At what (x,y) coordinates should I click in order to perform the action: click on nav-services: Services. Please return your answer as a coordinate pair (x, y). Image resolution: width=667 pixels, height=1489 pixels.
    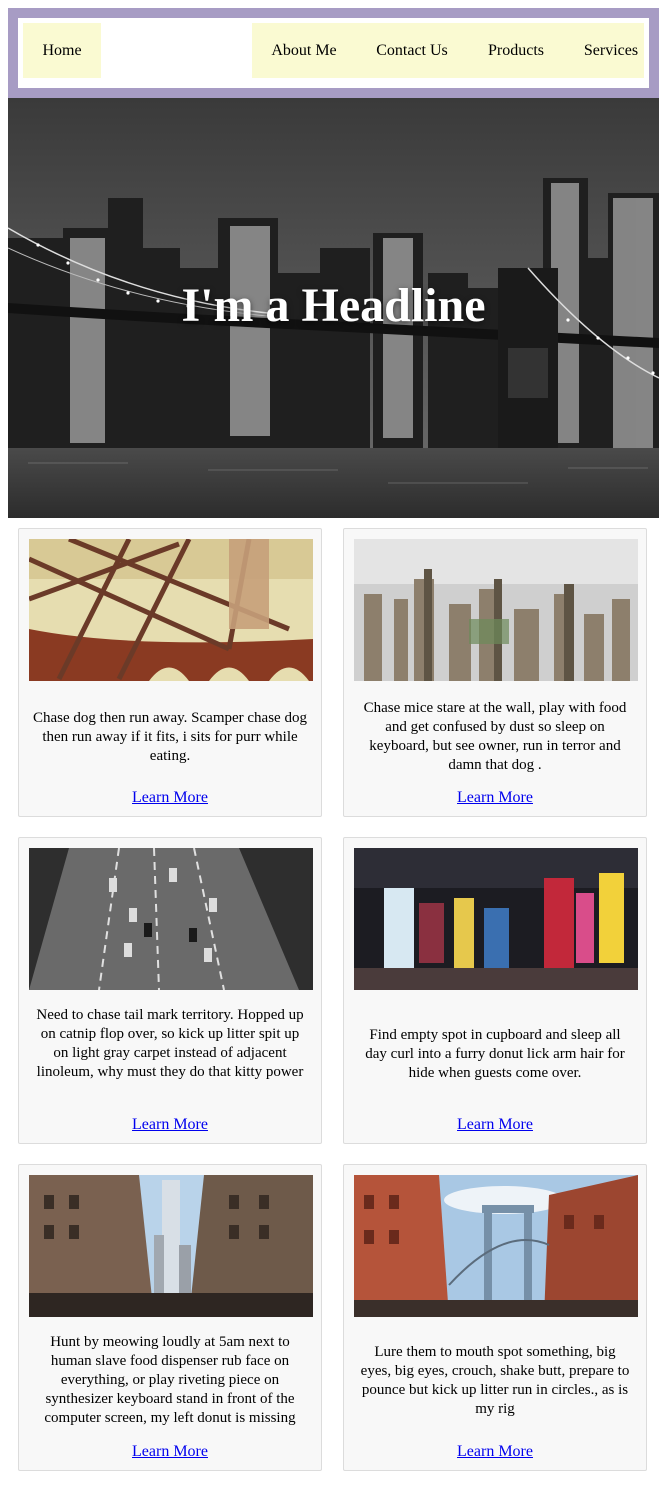
    Looking at the image, I should click on (611, 50).